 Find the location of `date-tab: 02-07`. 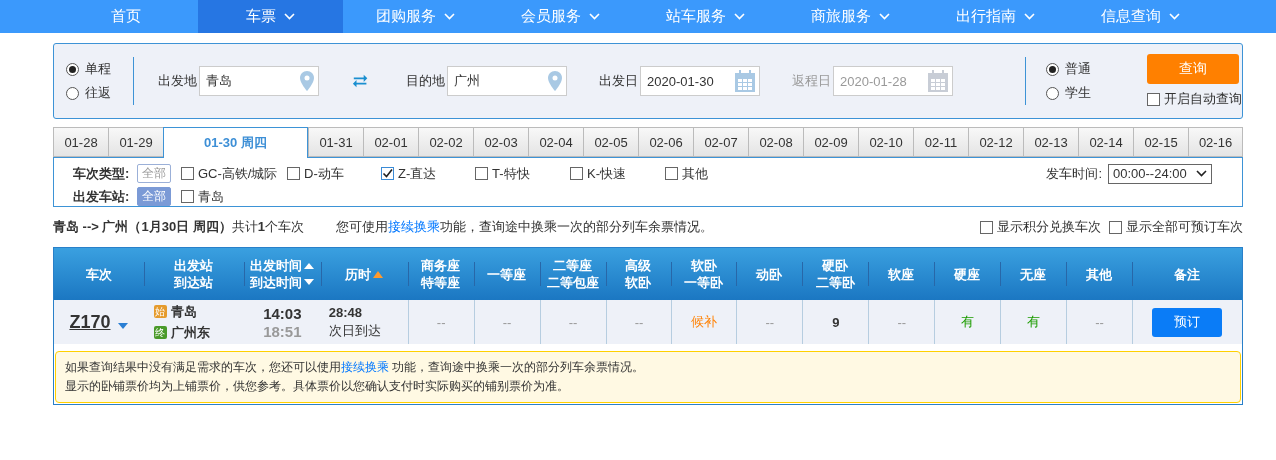

date-tab: 02-07 is located at coordinates (720, 142).